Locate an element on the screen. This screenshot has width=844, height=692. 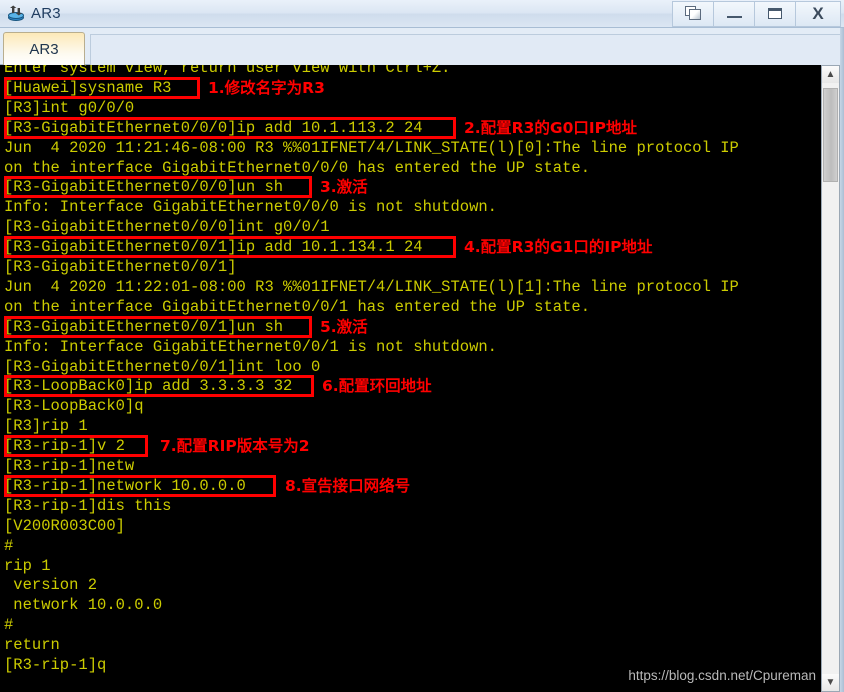
maximize-button is located at coordinates (774, 13).